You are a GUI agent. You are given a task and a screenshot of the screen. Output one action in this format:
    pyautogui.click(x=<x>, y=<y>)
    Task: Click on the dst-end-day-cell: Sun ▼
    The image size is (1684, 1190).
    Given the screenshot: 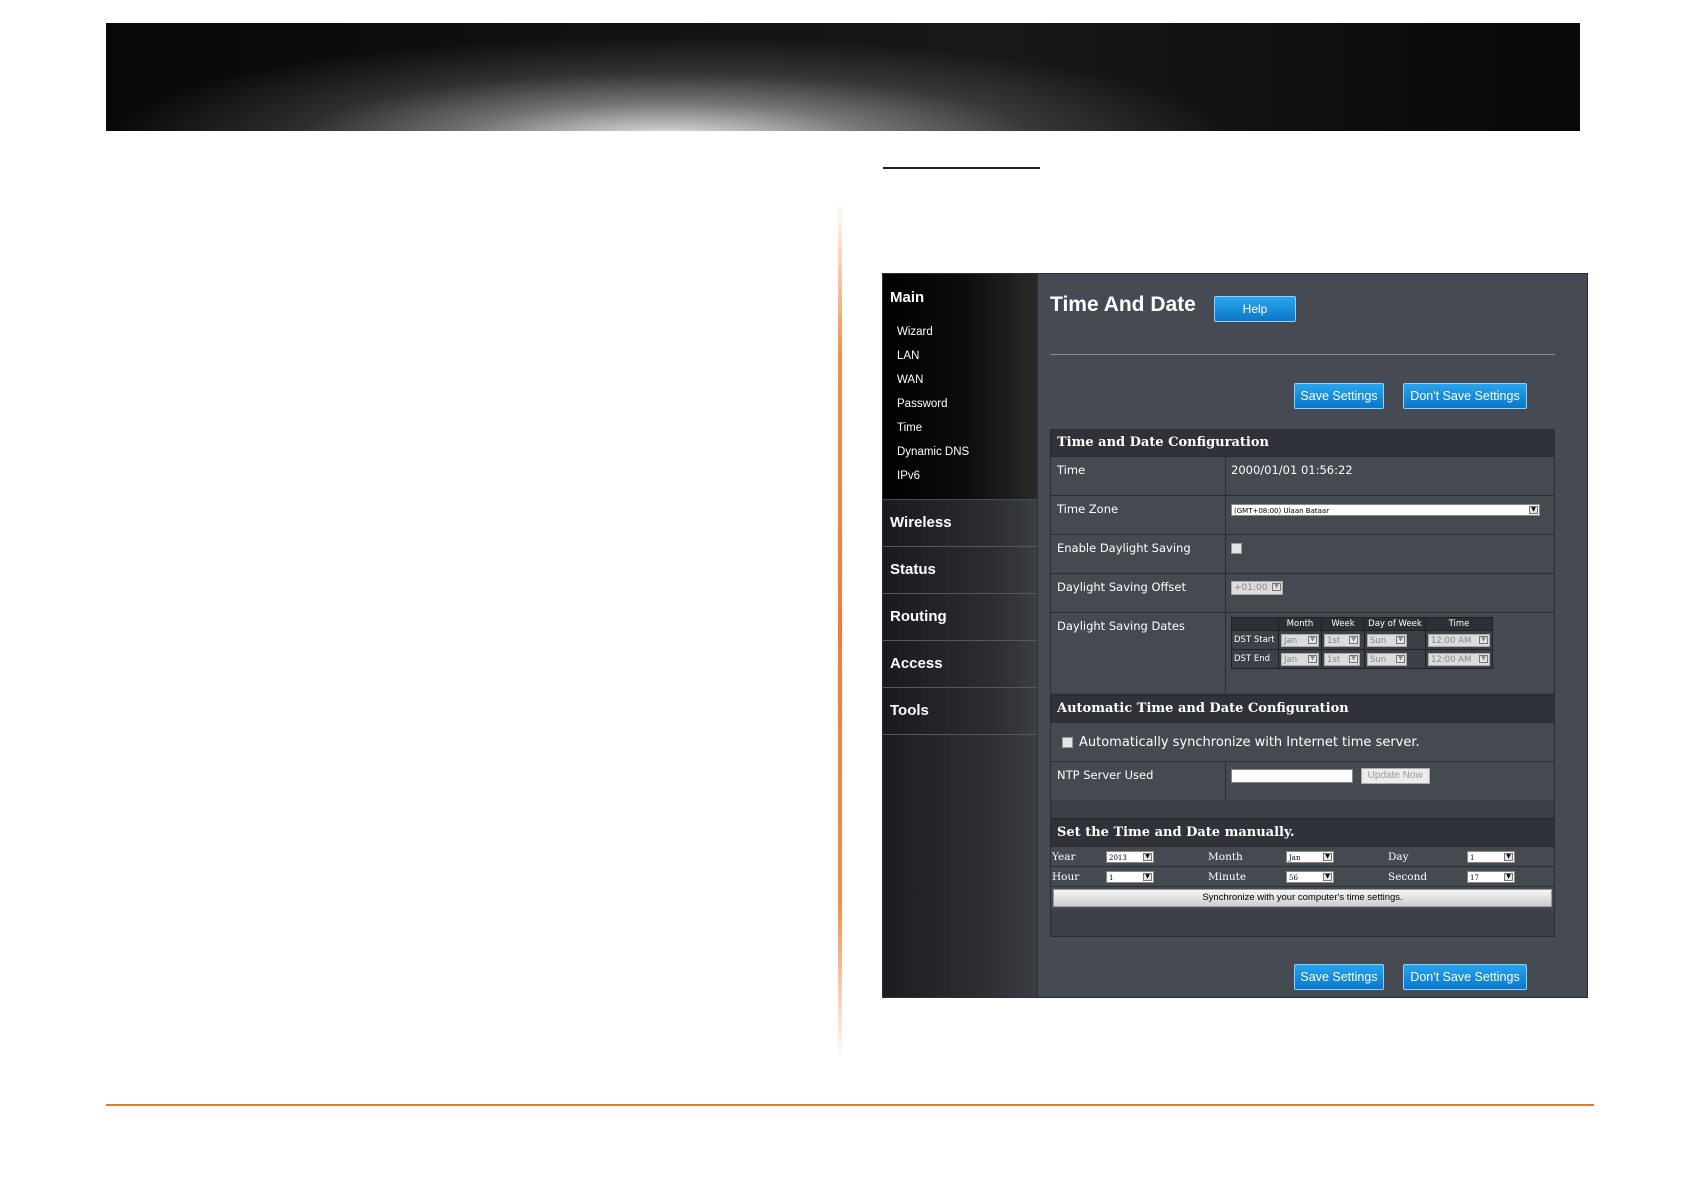 What is the action you would take?
    pyautogui.click(x=1395, y=659)
    